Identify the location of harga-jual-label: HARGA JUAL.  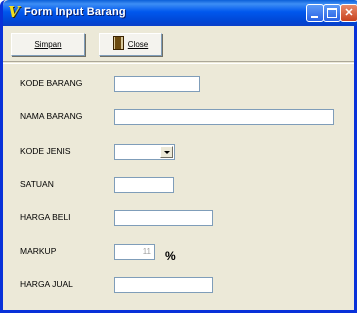
(46, 284).